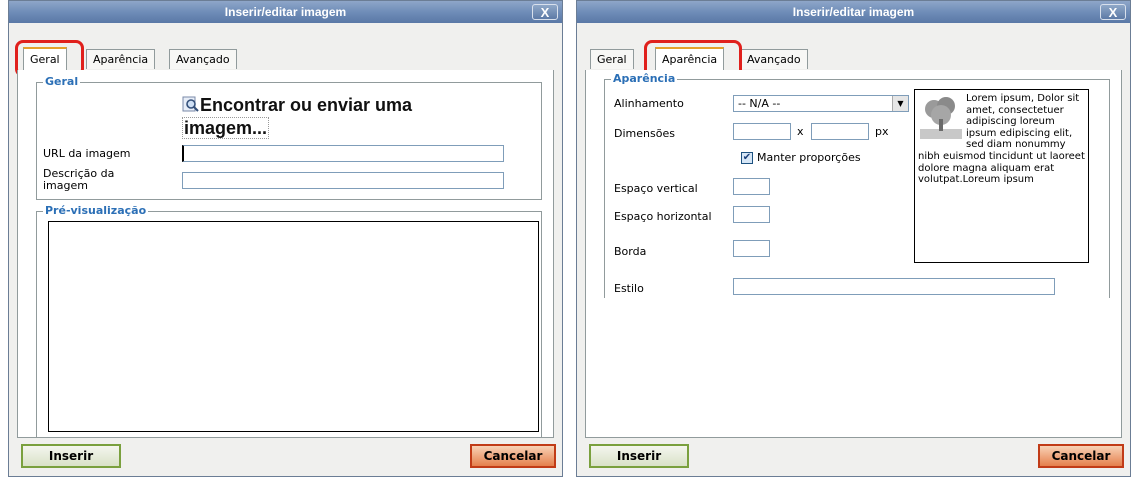 This screenshot has width=1131, height=477. I want to click on find-link-line1: Encontrar ou enviar uma, so click(306, 105).